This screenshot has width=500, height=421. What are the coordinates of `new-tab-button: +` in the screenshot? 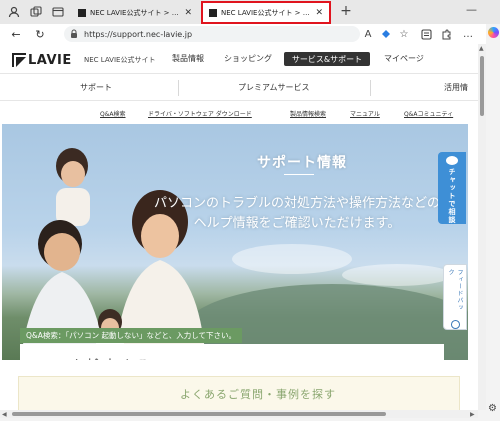 It's located at (346, 11).